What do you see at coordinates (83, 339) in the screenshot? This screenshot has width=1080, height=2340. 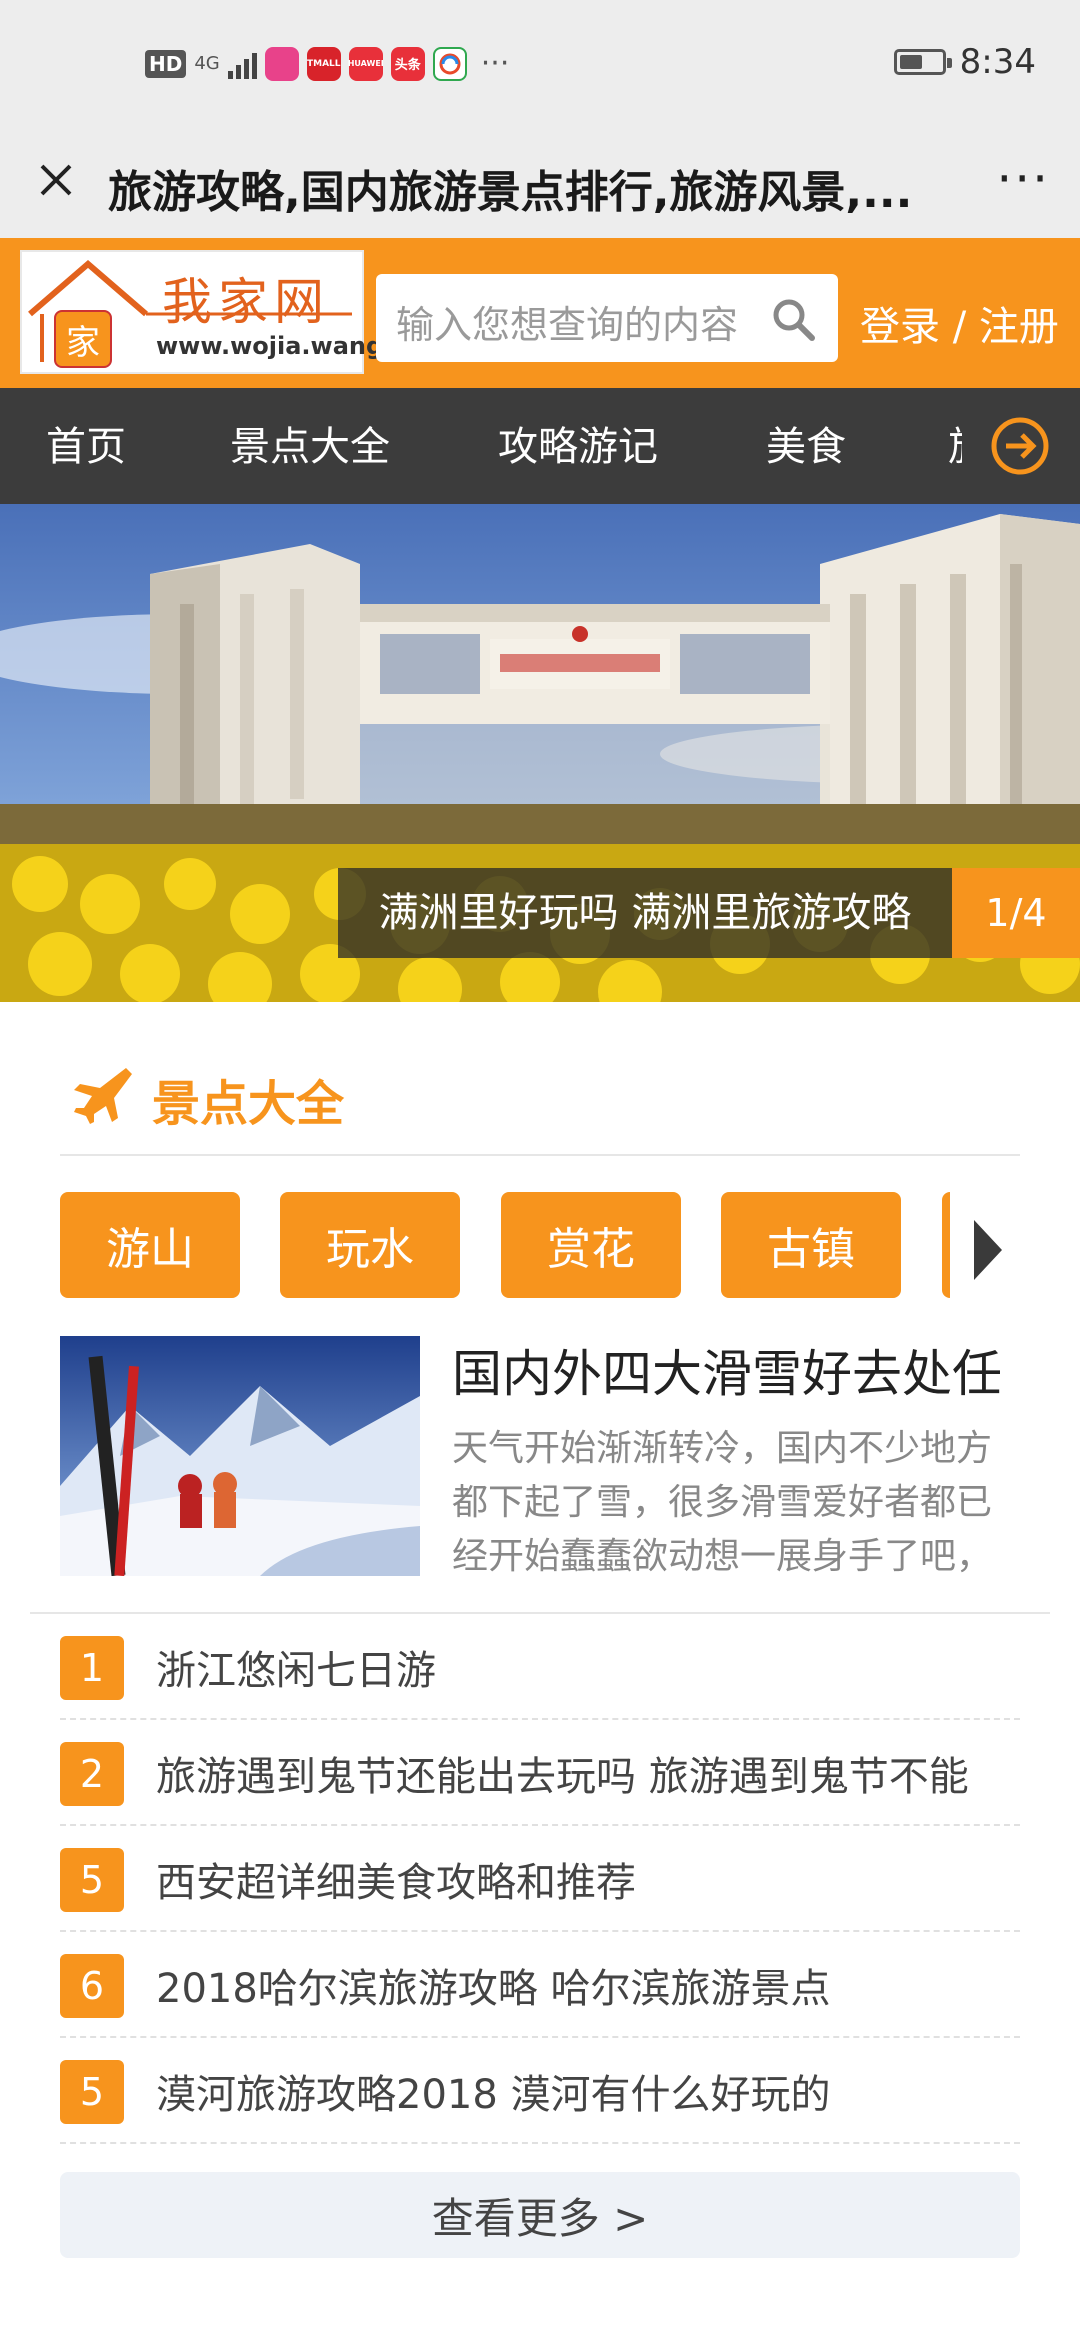 I see `logo-badge: 家` at bounding box center [83, 339].